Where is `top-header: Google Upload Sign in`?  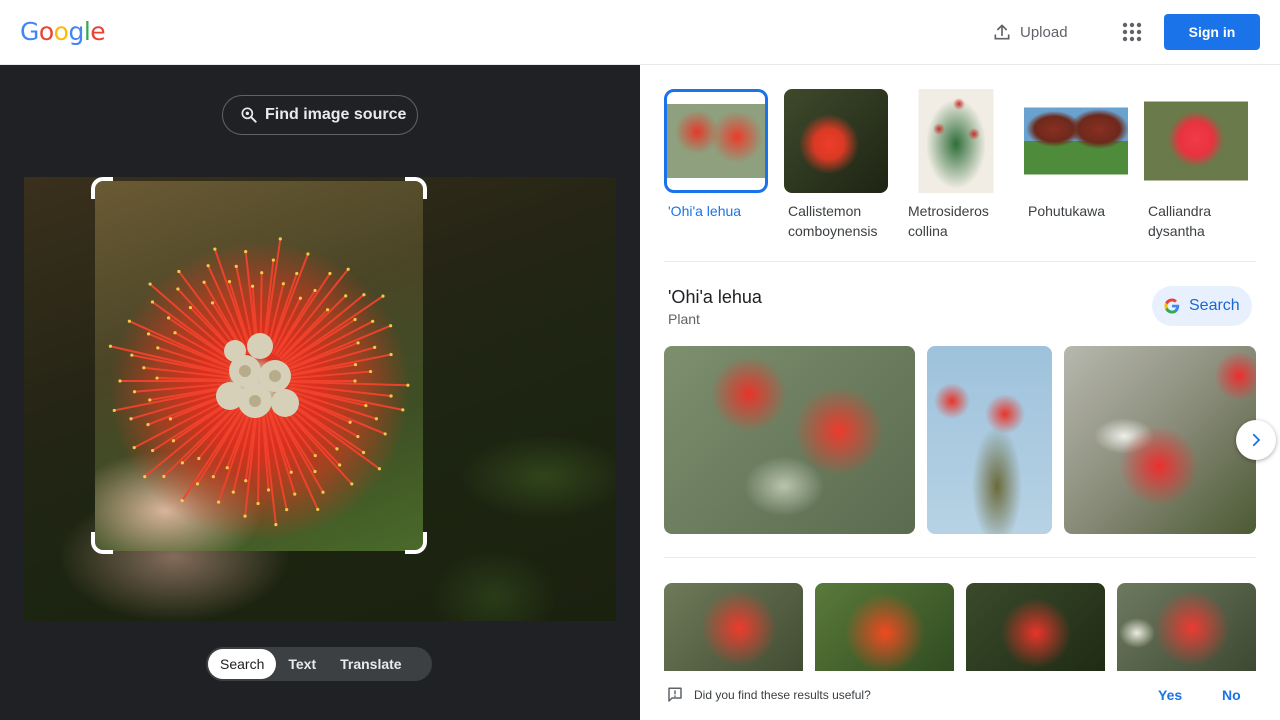 top-header: Google Upload Sign in is located at coordinates (640, 32).